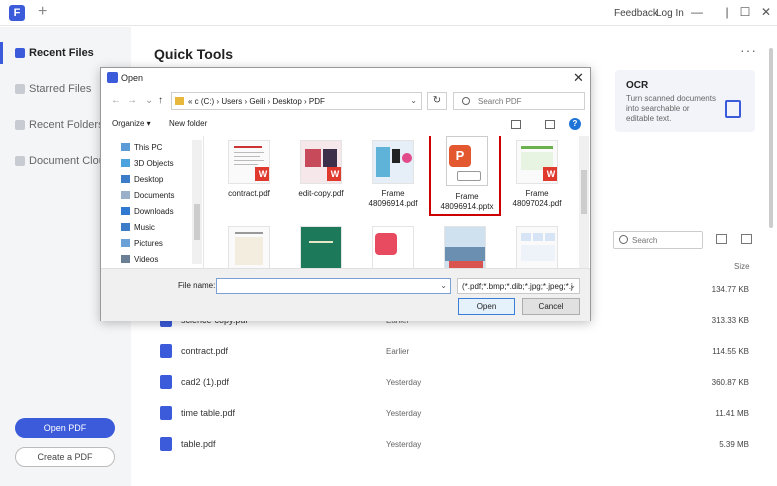 The width and height of the screenshot is (777, 486). Describe the element at coordinates (249, 176) in the screenshot. I see `file-tile: W contract.pdf` at that location.